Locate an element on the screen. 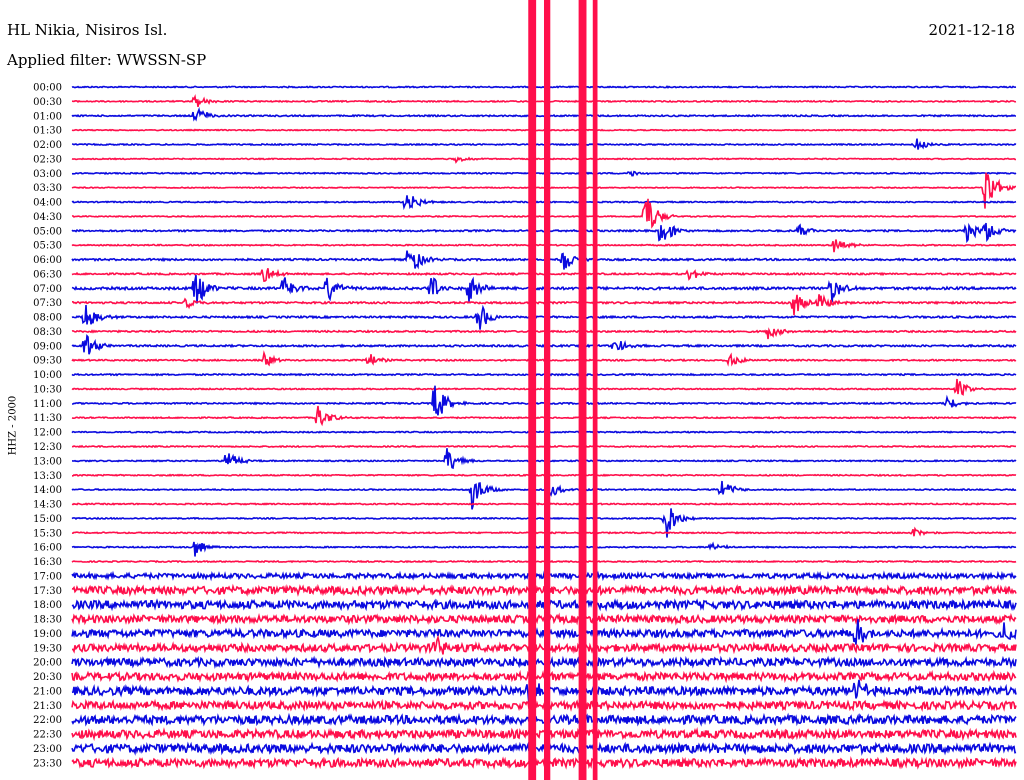  tick-label: 12:30 is located at coordinates (47, 447).